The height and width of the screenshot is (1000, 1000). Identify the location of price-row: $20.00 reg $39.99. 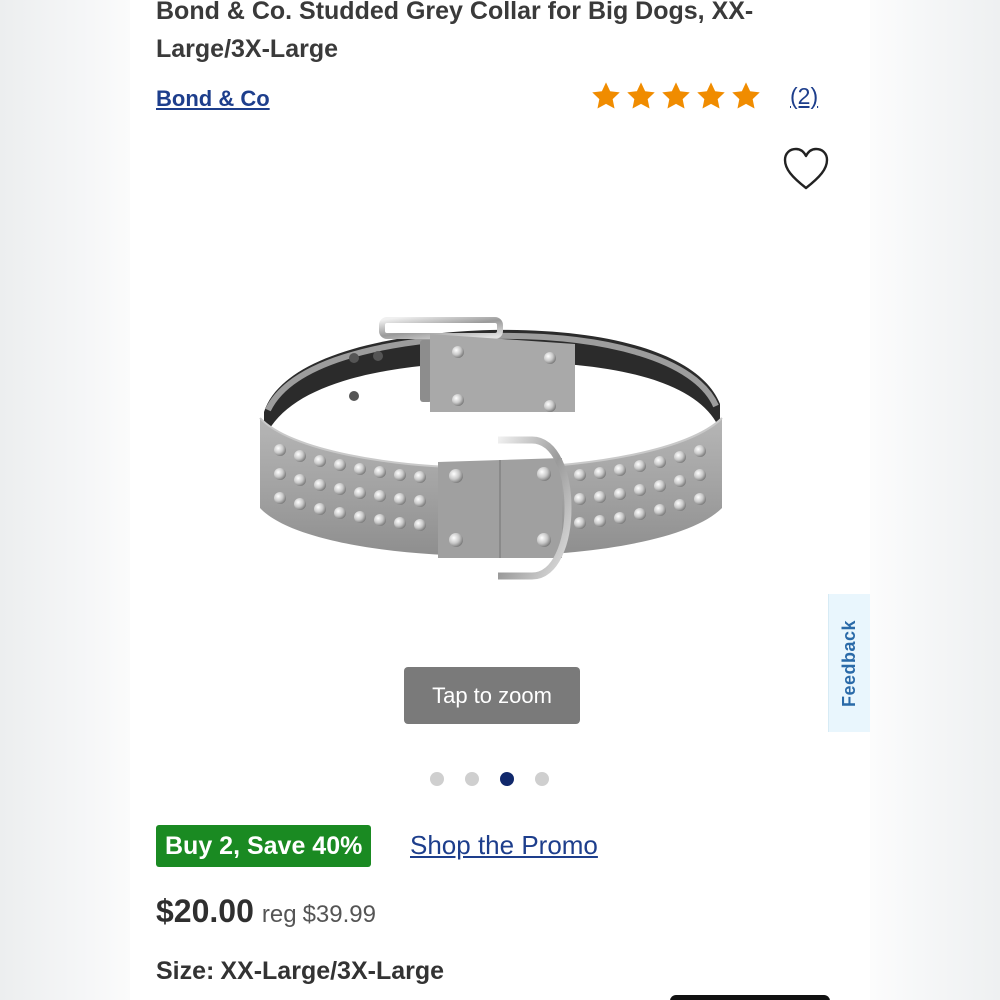
(266, 911).